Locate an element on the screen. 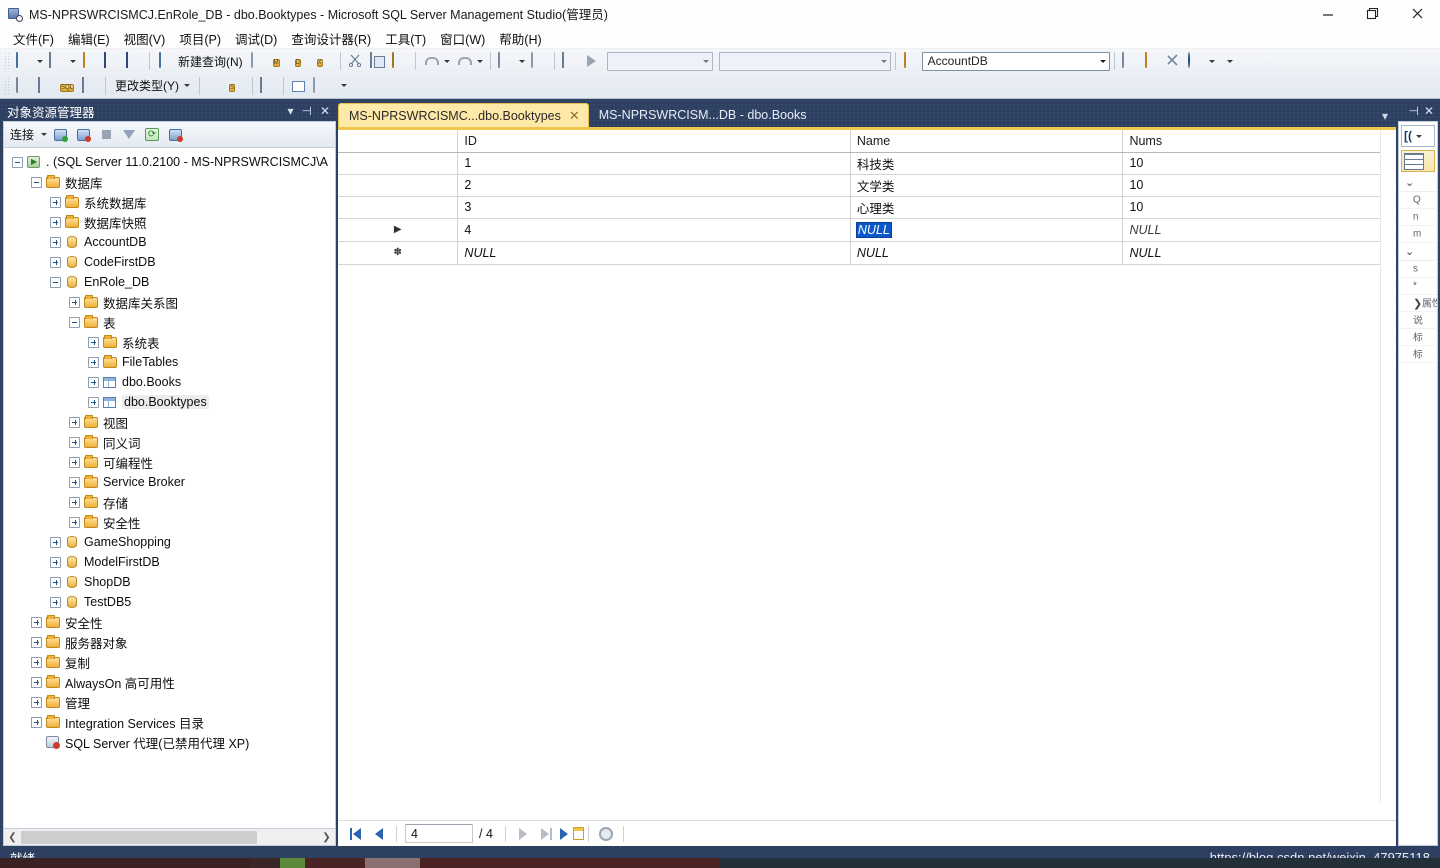  grid-cell-nums: NULL is located at coordinates (1259, 253).